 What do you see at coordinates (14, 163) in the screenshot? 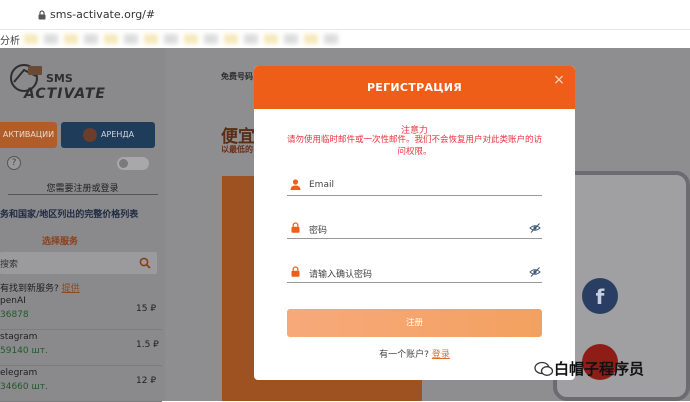
I see `help-icon: ?` at bounding box center [14, 163].